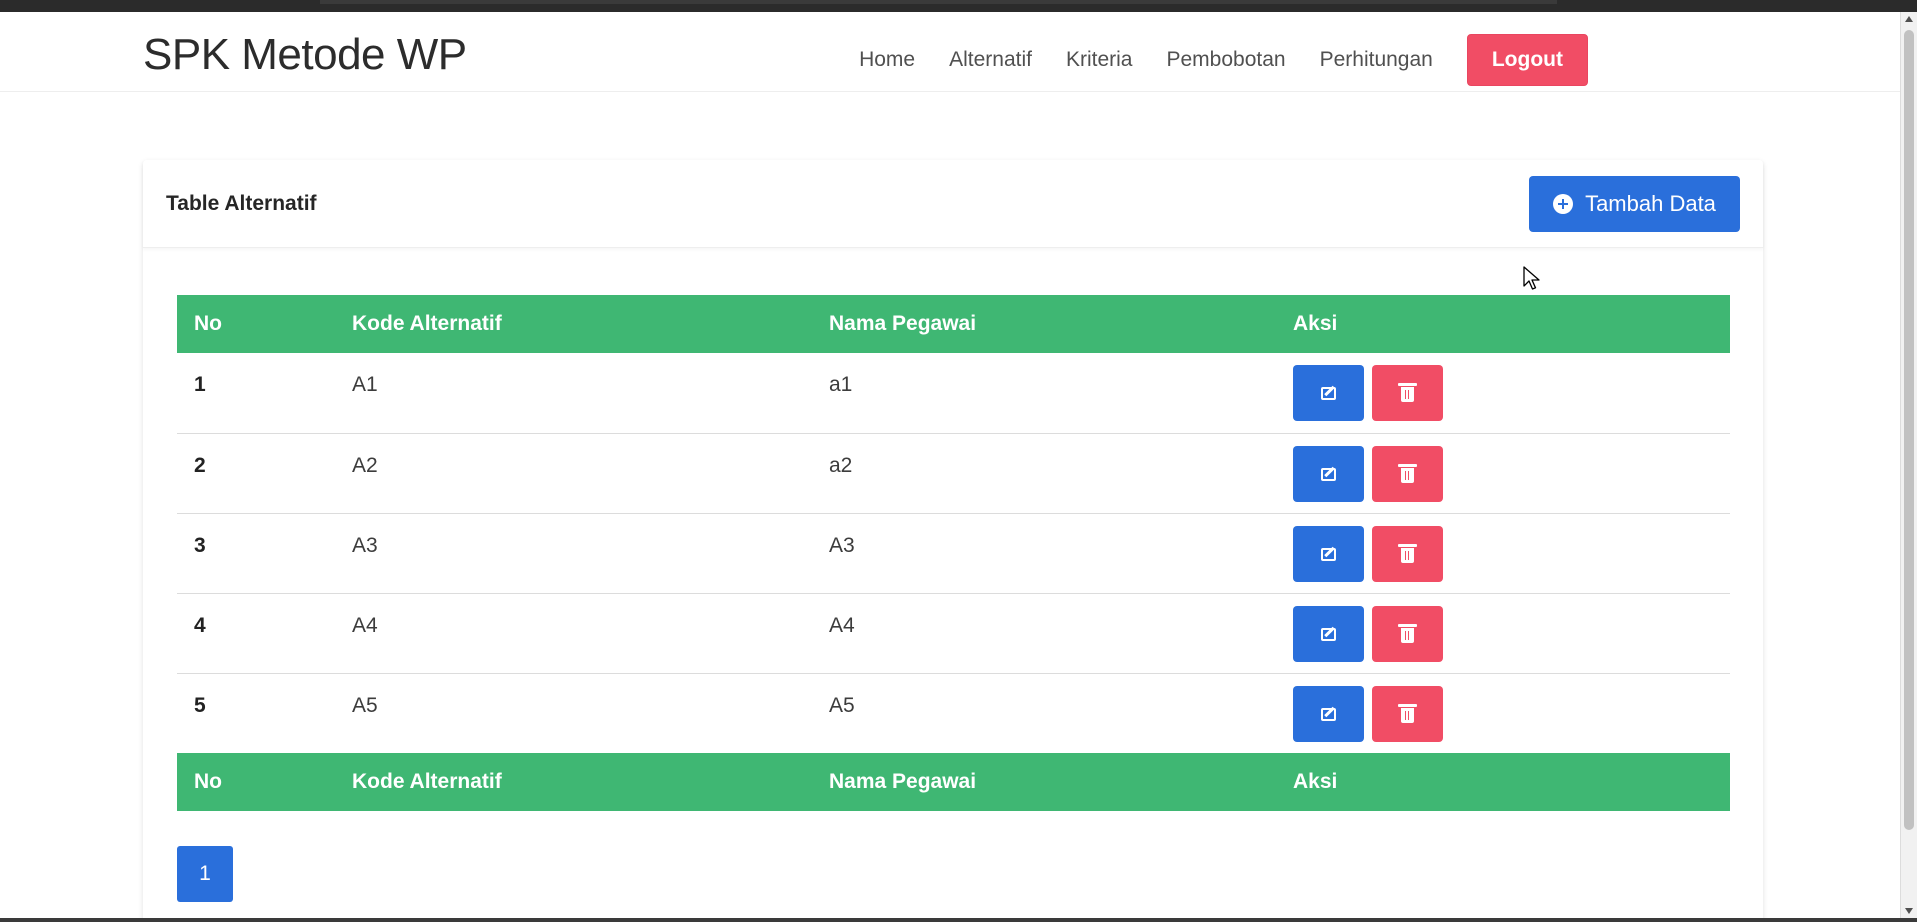 This screenshot has width=1917, height=922. Describe the element at coordinates (256, 473) in the screenshot. I see `row-no: 2` at that location.